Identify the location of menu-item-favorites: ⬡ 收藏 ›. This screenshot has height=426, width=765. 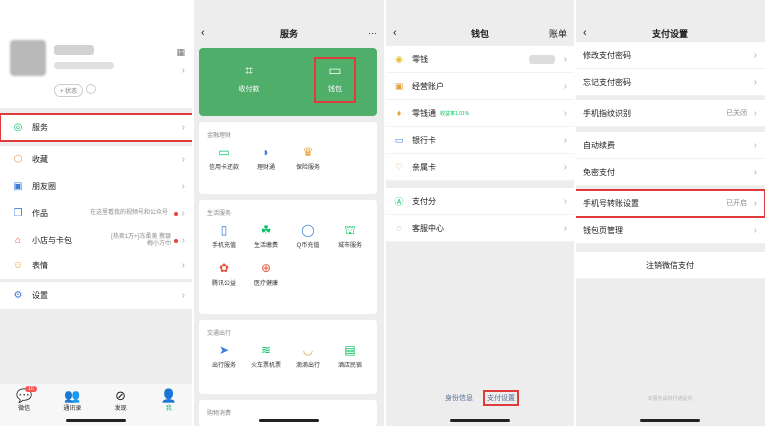
(96, 159).